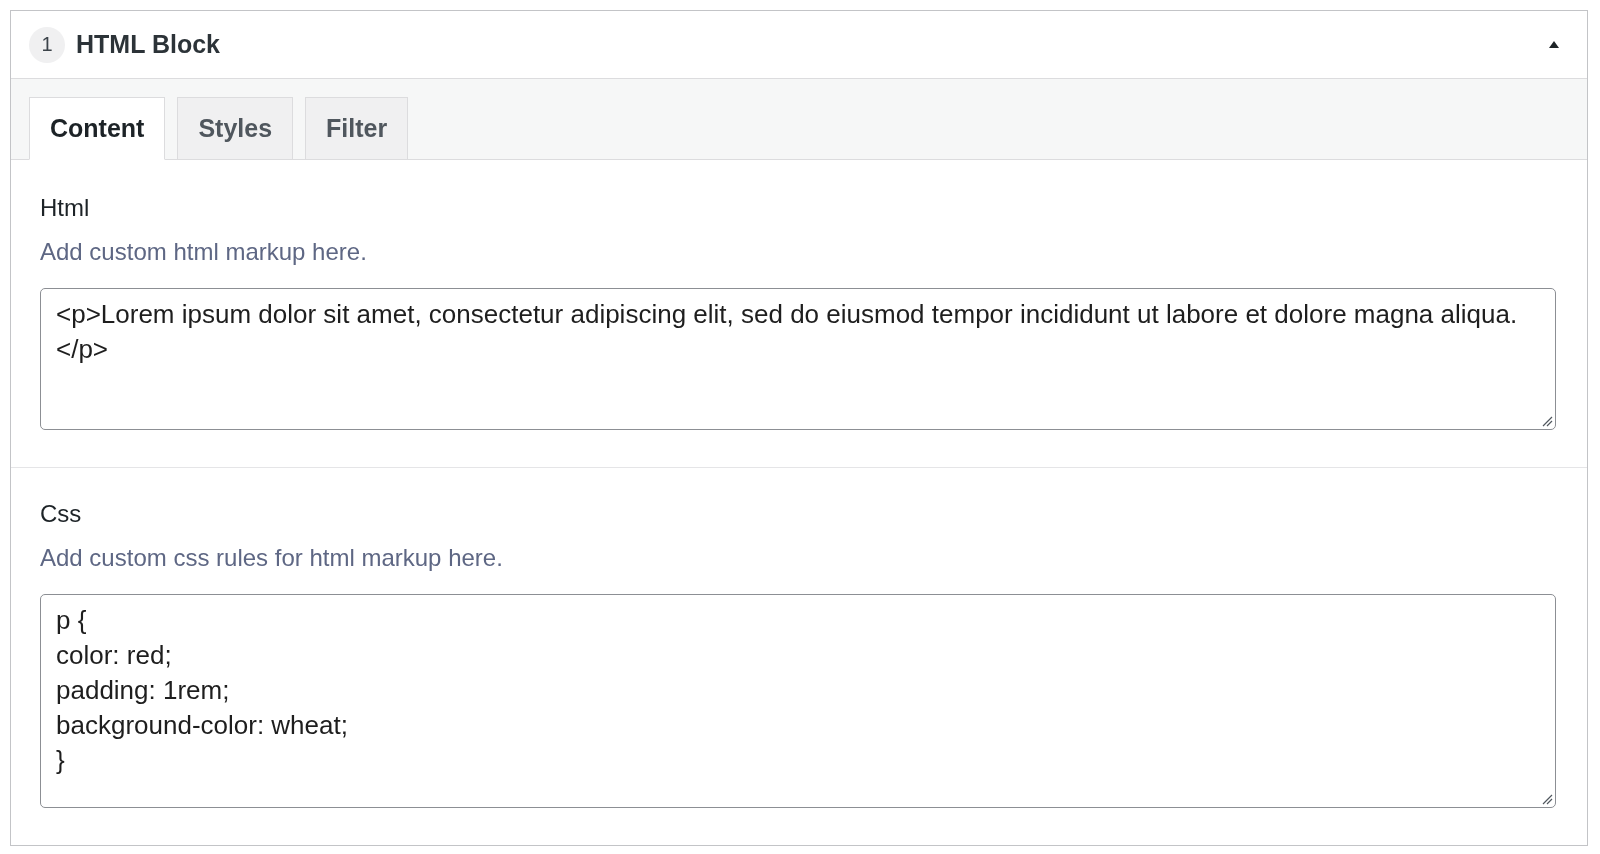  Describe the element at coordinates (148, 44) in the screenshot. I see `block-title: HTML Block` at that location.